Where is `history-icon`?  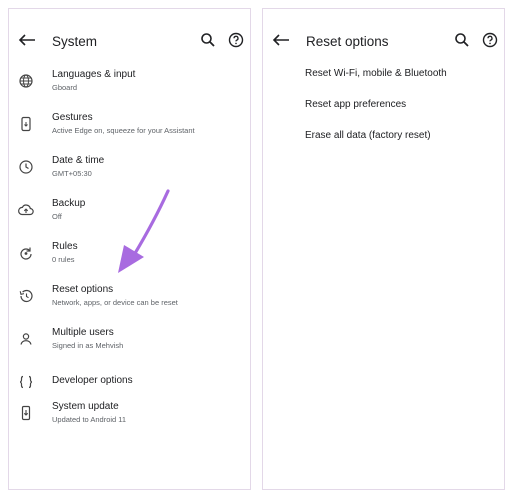 history-icon is located at coordinates (26, 296).